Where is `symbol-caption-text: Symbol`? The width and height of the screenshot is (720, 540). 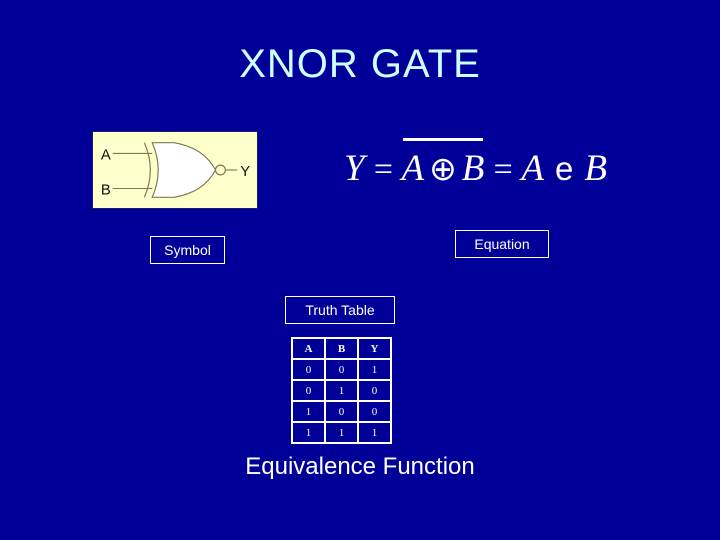
symbol-caption-text: Symbol is located at coordinates (187, 250).